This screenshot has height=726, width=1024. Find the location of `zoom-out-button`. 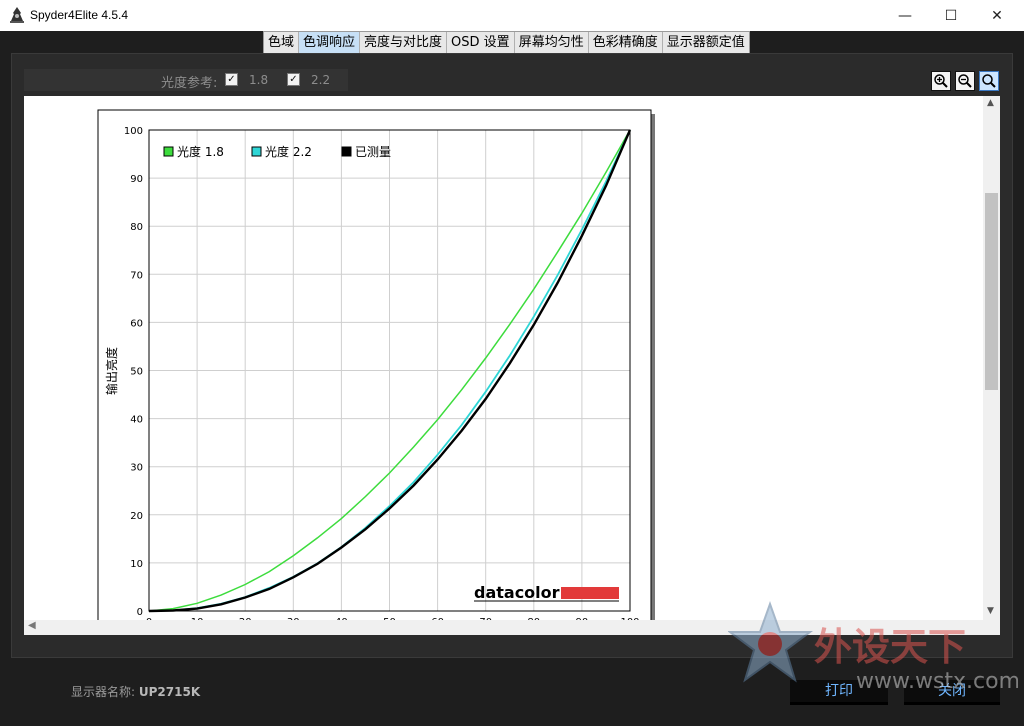

zoom-out-button is located at coordinates (965, 81).